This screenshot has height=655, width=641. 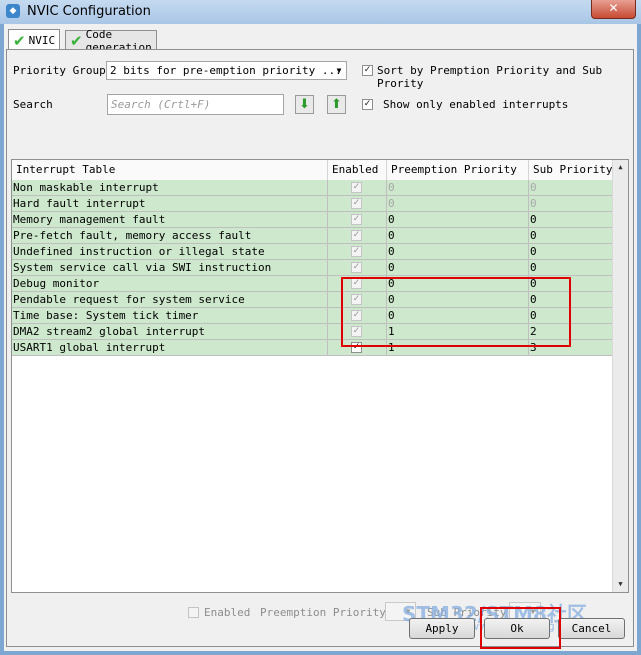 I want to click on show-enabled-label: Show only enabled interrupts, so click(x=476, y=104).